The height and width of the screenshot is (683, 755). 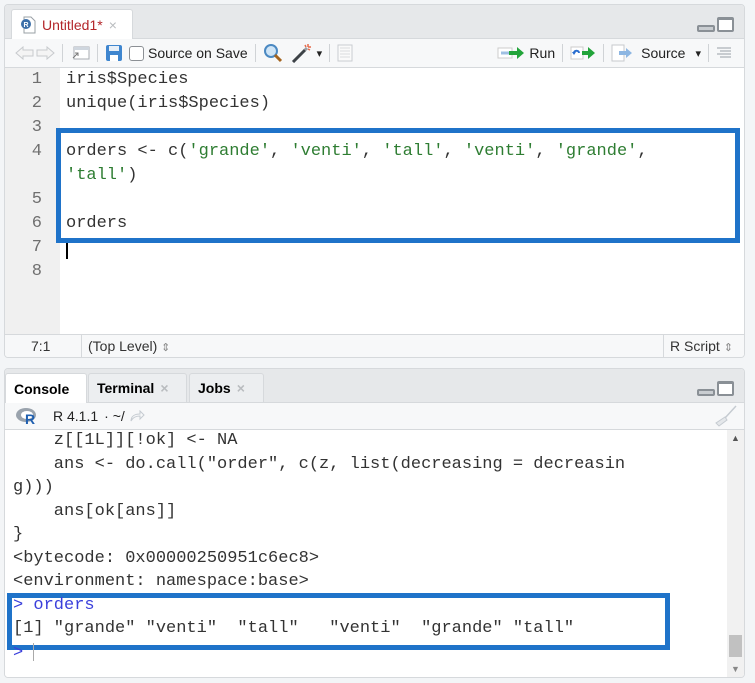 What do you see at coordinates (41, 346) in the screenshot?
I see `cursor-position: 7:1` at bounding box center [41, 346].